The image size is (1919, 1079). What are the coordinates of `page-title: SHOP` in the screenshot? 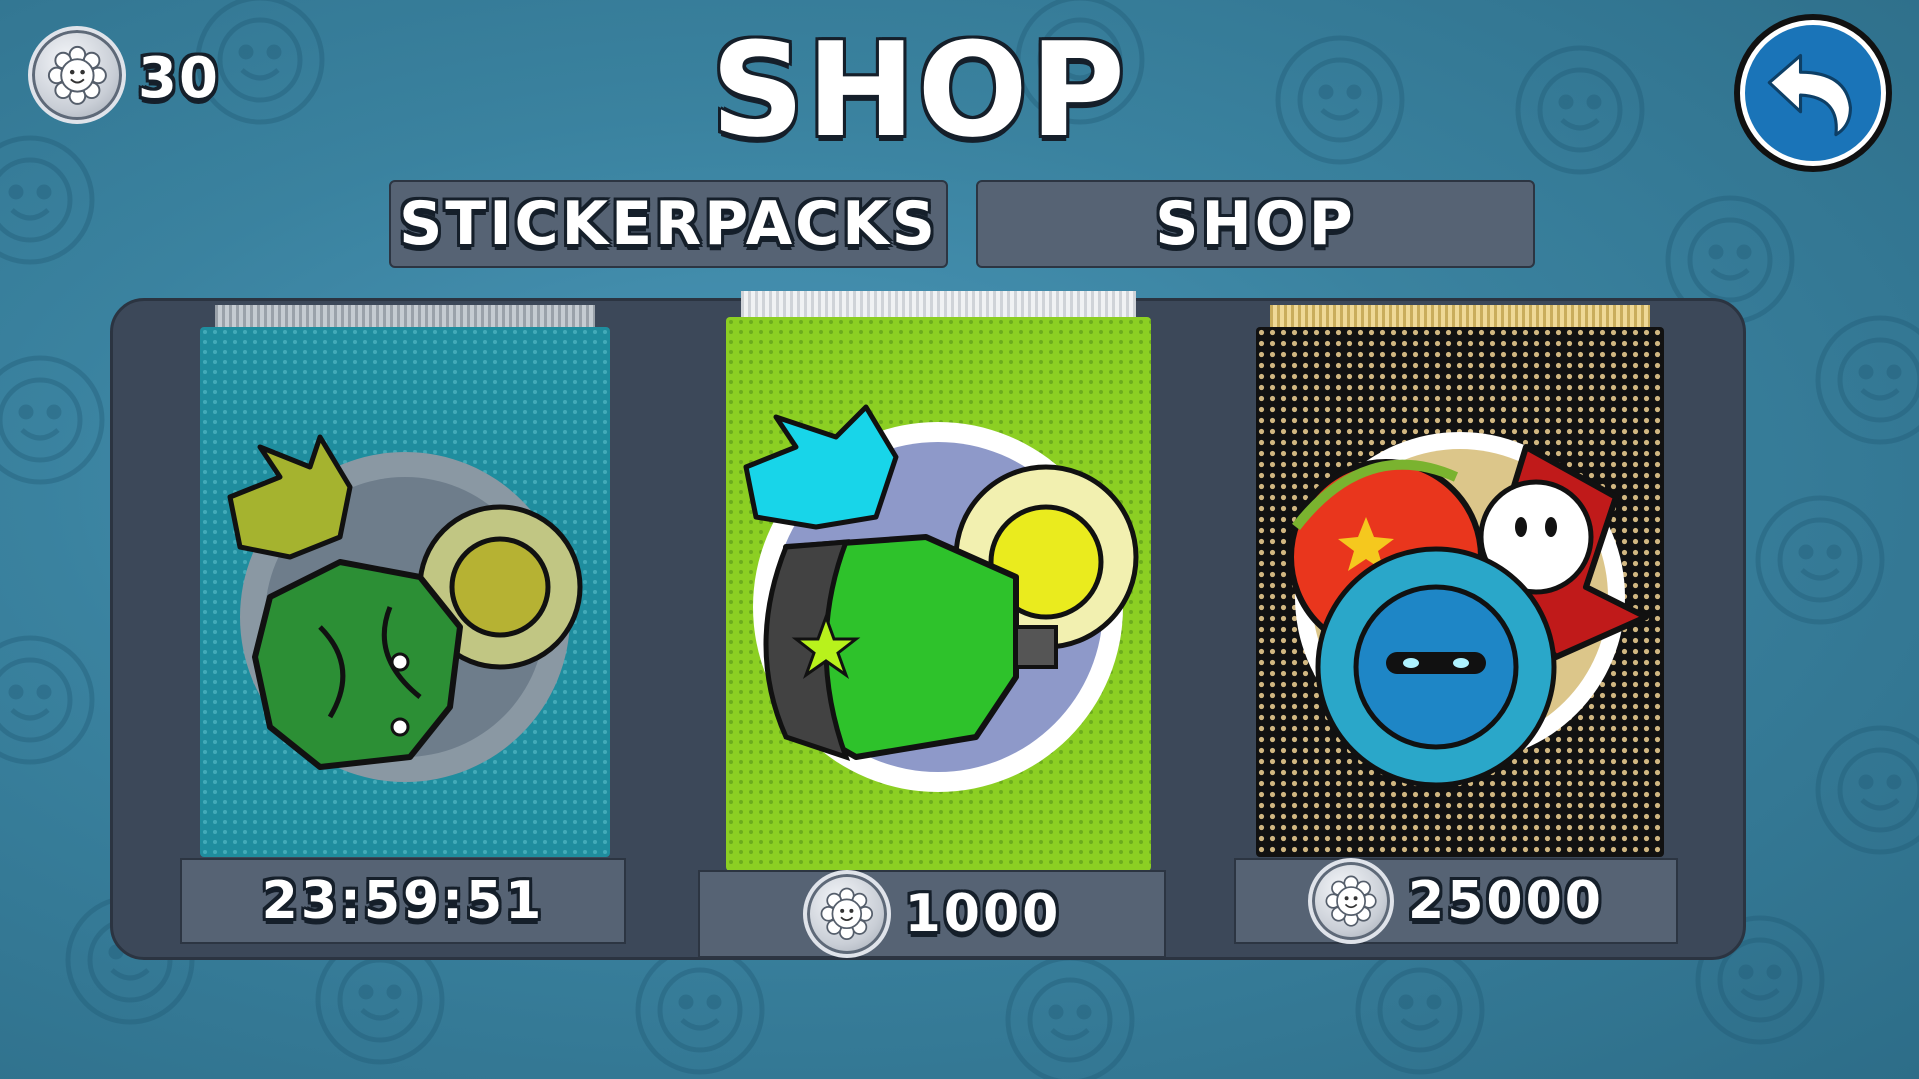 It's located at (919, 90).